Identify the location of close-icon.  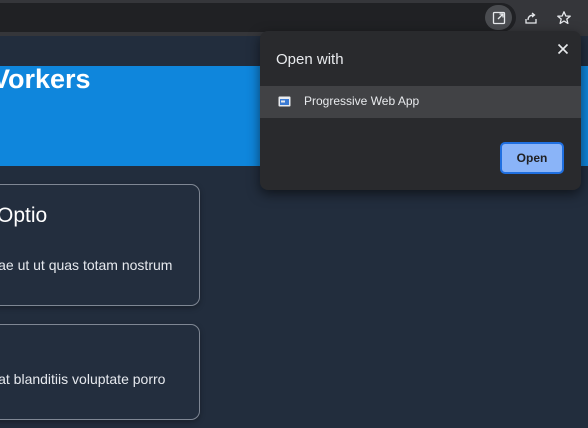
(563, 49).